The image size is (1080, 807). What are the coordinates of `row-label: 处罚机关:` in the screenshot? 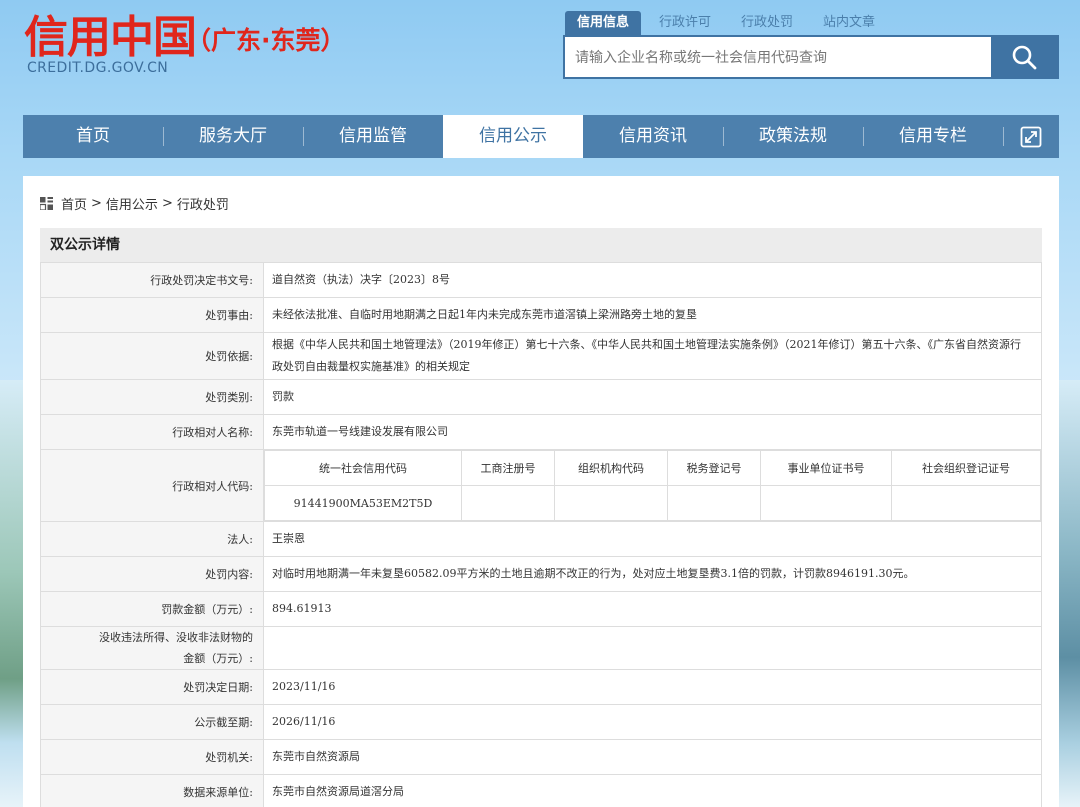 It's located at (152, 757).